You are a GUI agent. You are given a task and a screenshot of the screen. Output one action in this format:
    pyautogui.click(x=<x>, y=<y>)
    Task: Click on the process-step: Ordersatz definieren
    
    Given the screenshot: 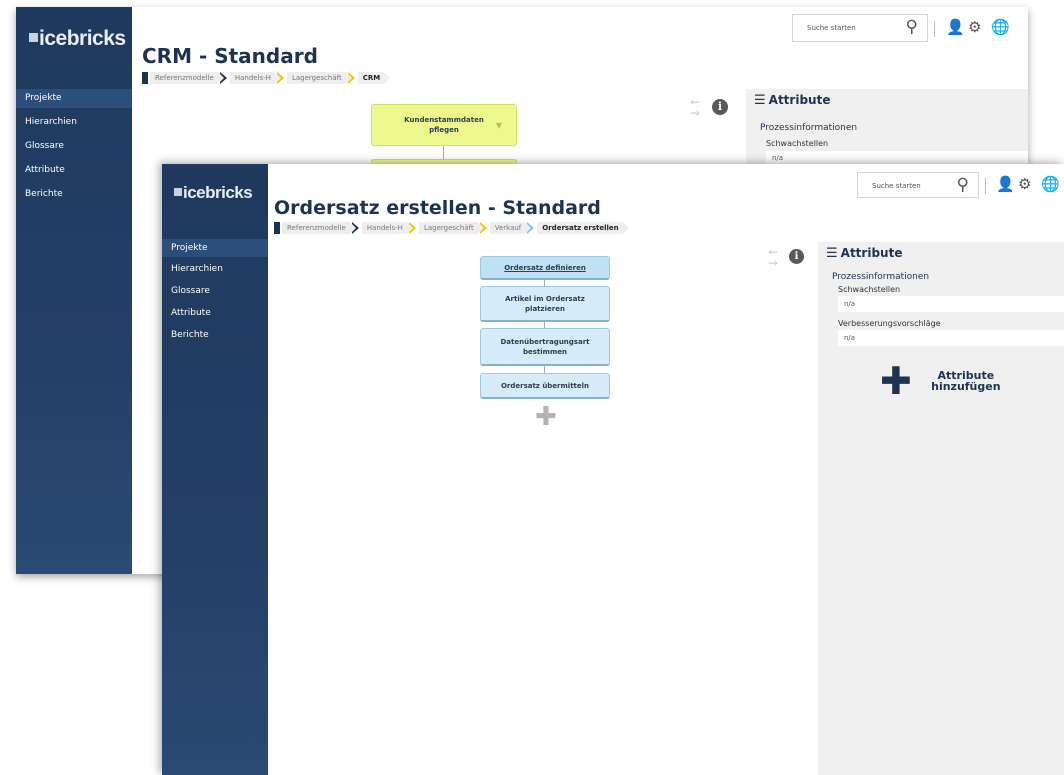 What is the action you would take?
    pyautogui.click(x=545, y=268)
    